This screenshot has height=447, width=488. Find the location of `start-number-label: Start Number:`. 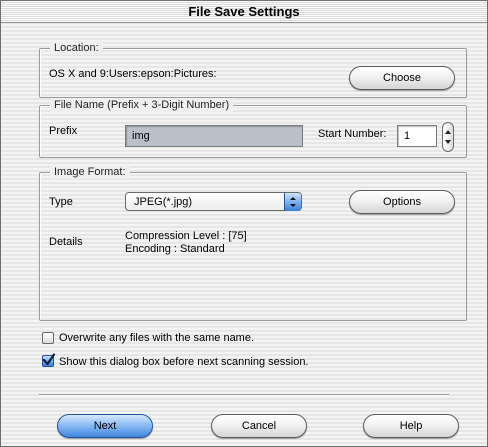

start-number-label: Start Number: is located at coordinates (352, 134).